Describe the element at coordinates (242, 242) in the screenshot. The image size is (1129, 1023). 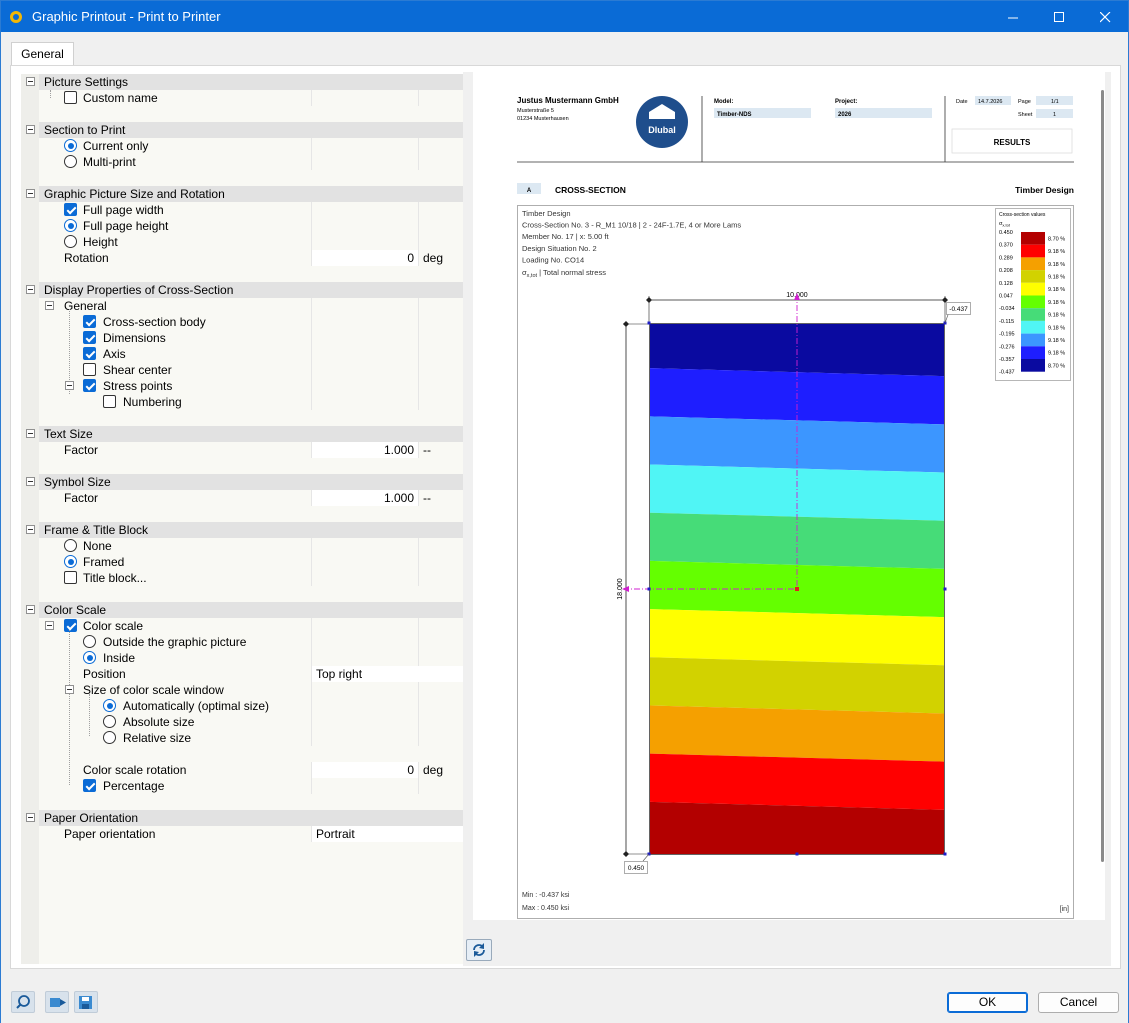
I see `row-height: Height` at that location.